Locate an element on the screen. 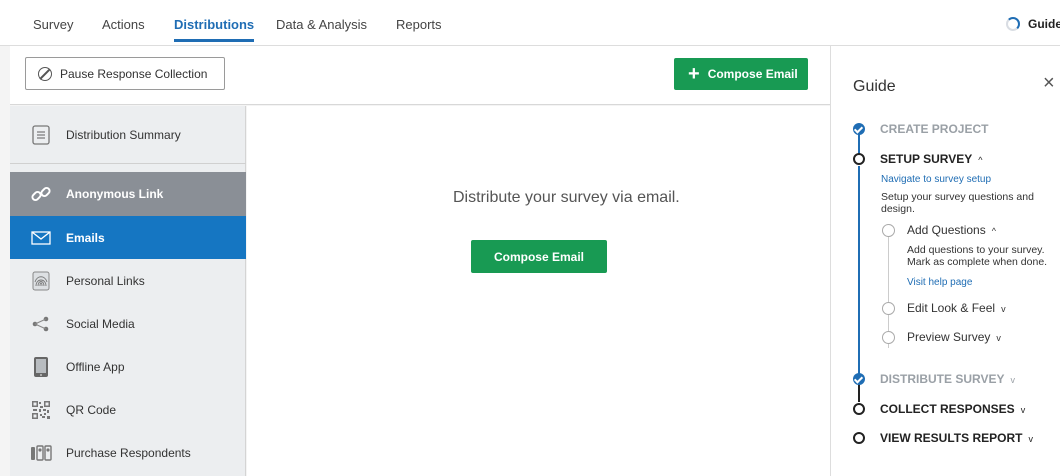 The height and width of the screenshot is (476, 1060). sidebar-item-offline-app: Offline App is located at coordinates (128, 366).